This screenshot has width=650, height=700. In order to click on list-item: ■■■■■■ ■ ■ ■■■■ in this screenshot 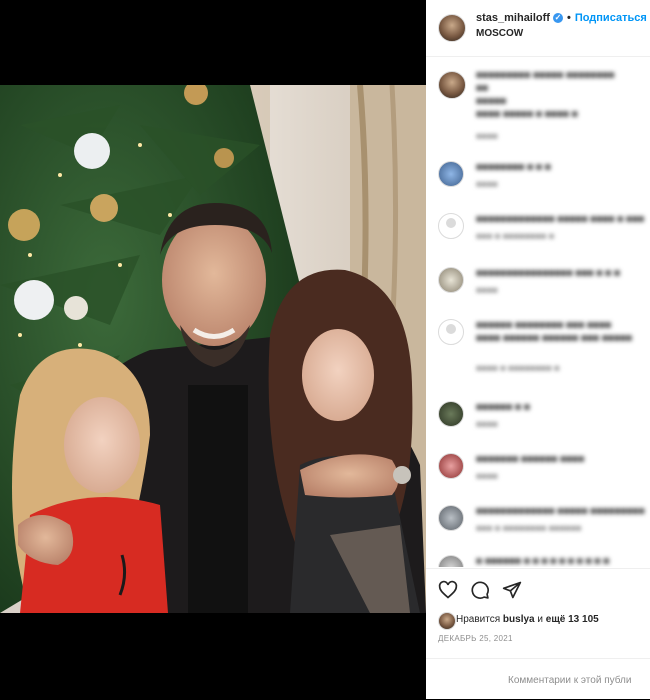, I will do `click(538, 418)`.